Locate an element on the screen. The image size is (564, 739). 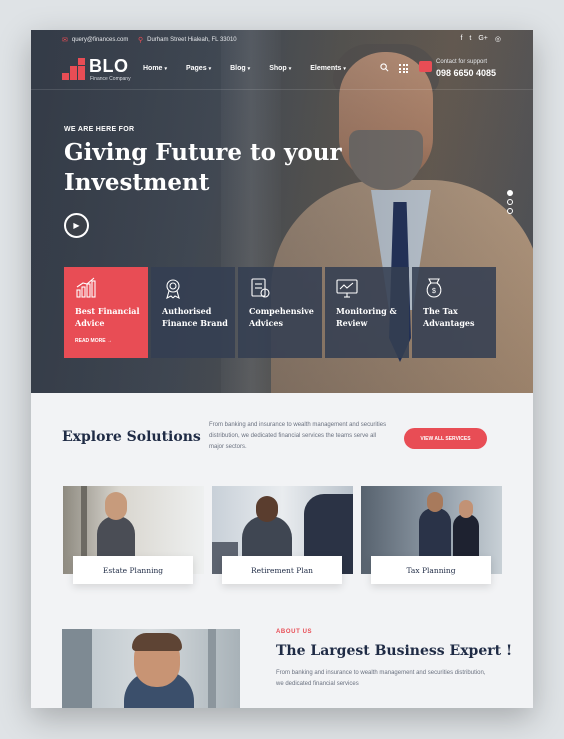
search-icon is located at coordinates (384, 68).